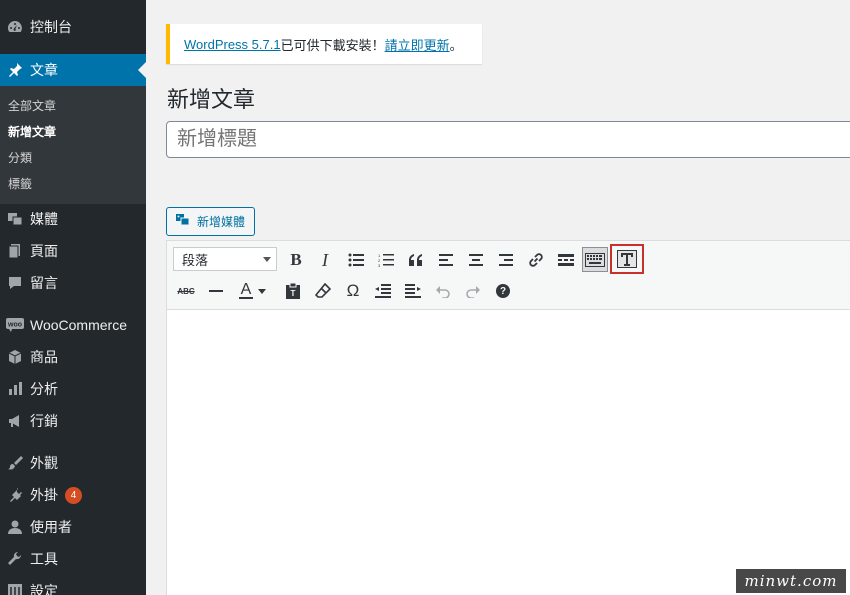  I want to click on text-color-dropdown, so click(262, 291).